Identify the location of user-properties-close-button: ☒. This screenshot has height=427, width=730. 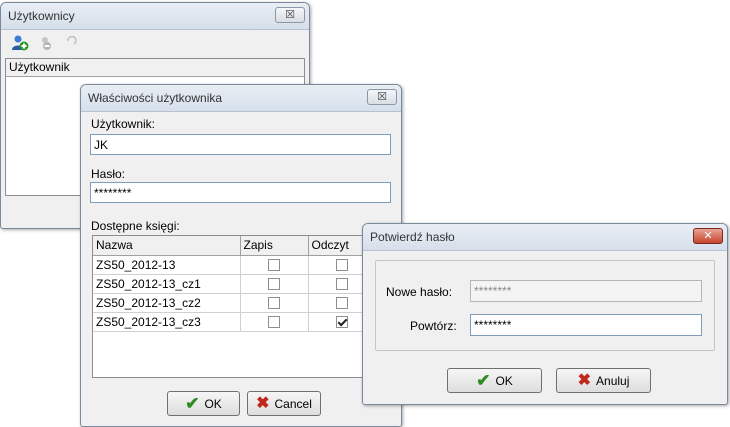
(382, 97).